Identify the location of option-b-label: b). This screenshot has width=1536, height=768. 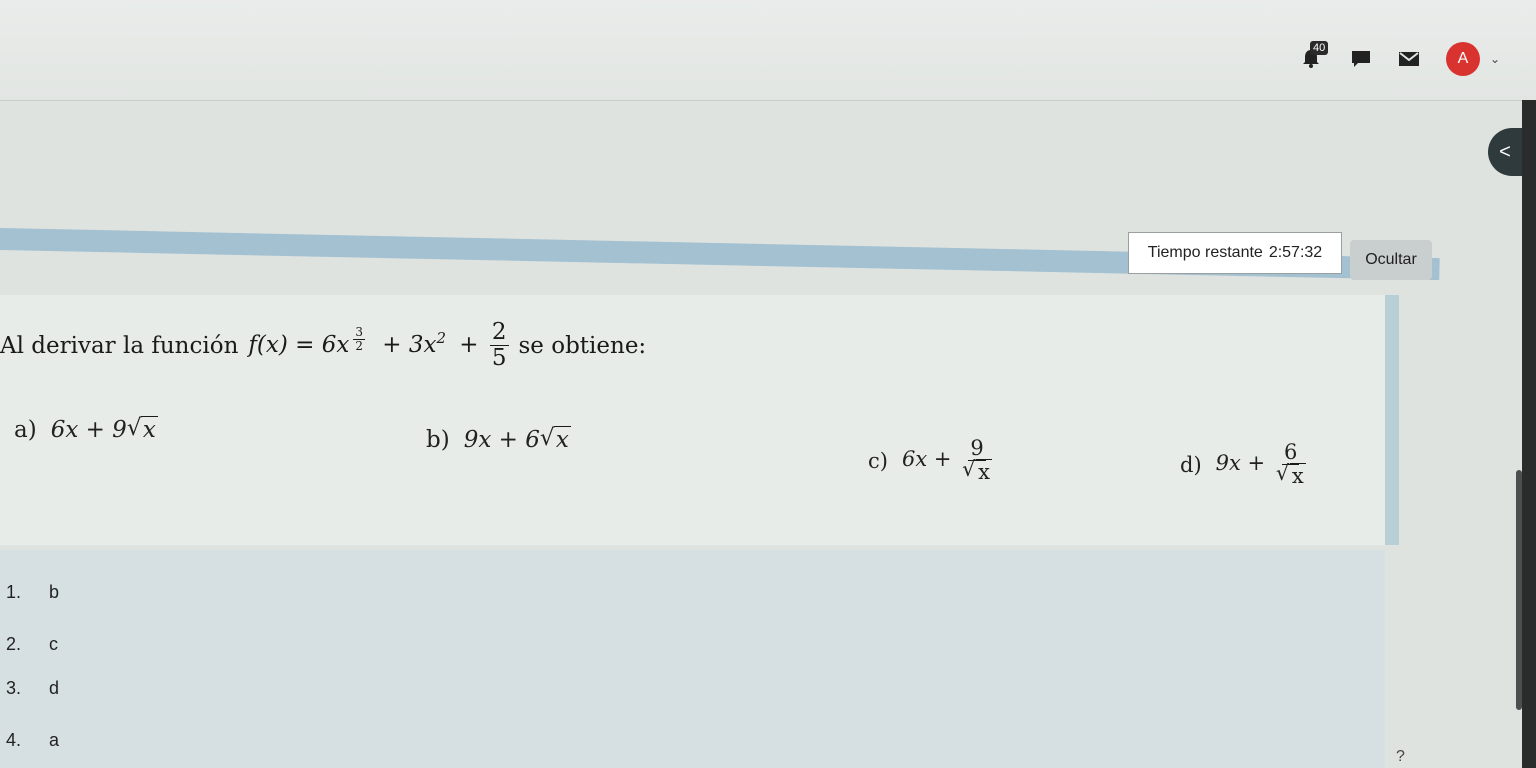
(438, 440).